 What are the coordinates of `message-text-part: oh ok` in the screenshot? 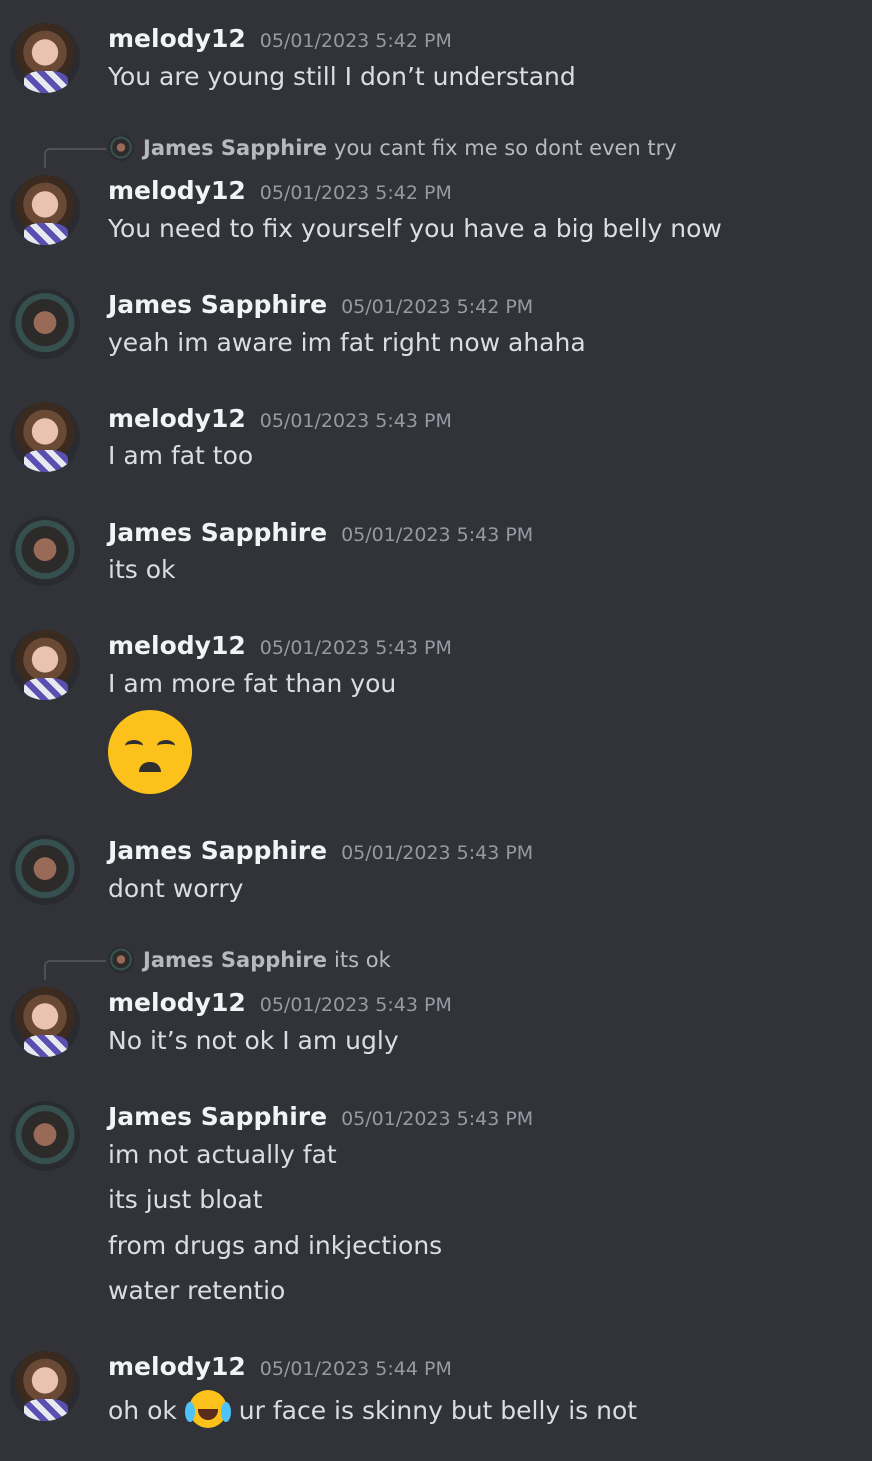 It's located at (142, 1410).